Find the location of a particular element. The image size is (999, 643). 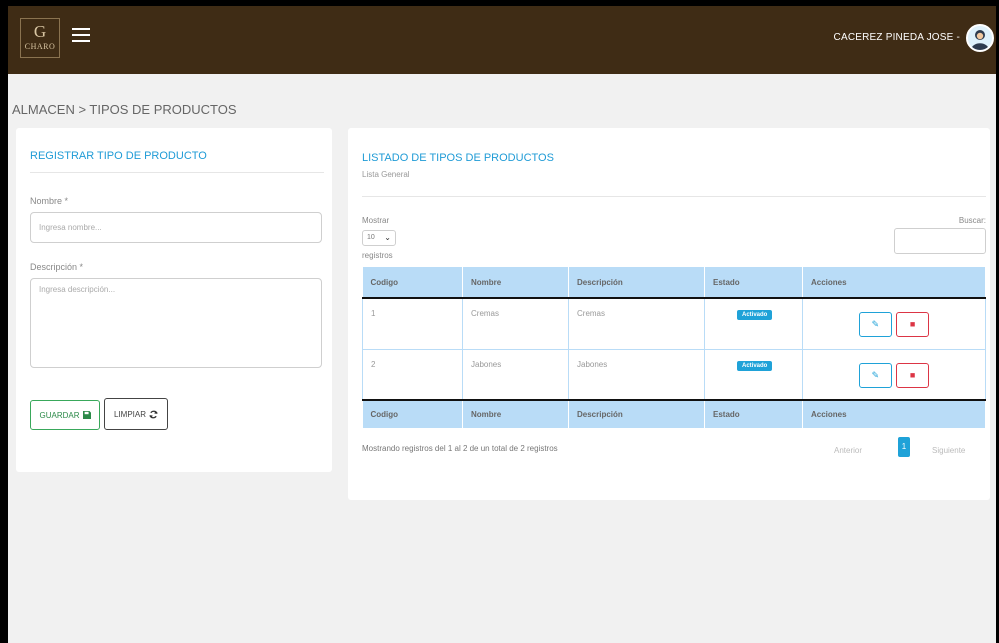

top-navbar: G CHARO CACEREZ PINEDA JOSE - is located at coordinates (502, 40).